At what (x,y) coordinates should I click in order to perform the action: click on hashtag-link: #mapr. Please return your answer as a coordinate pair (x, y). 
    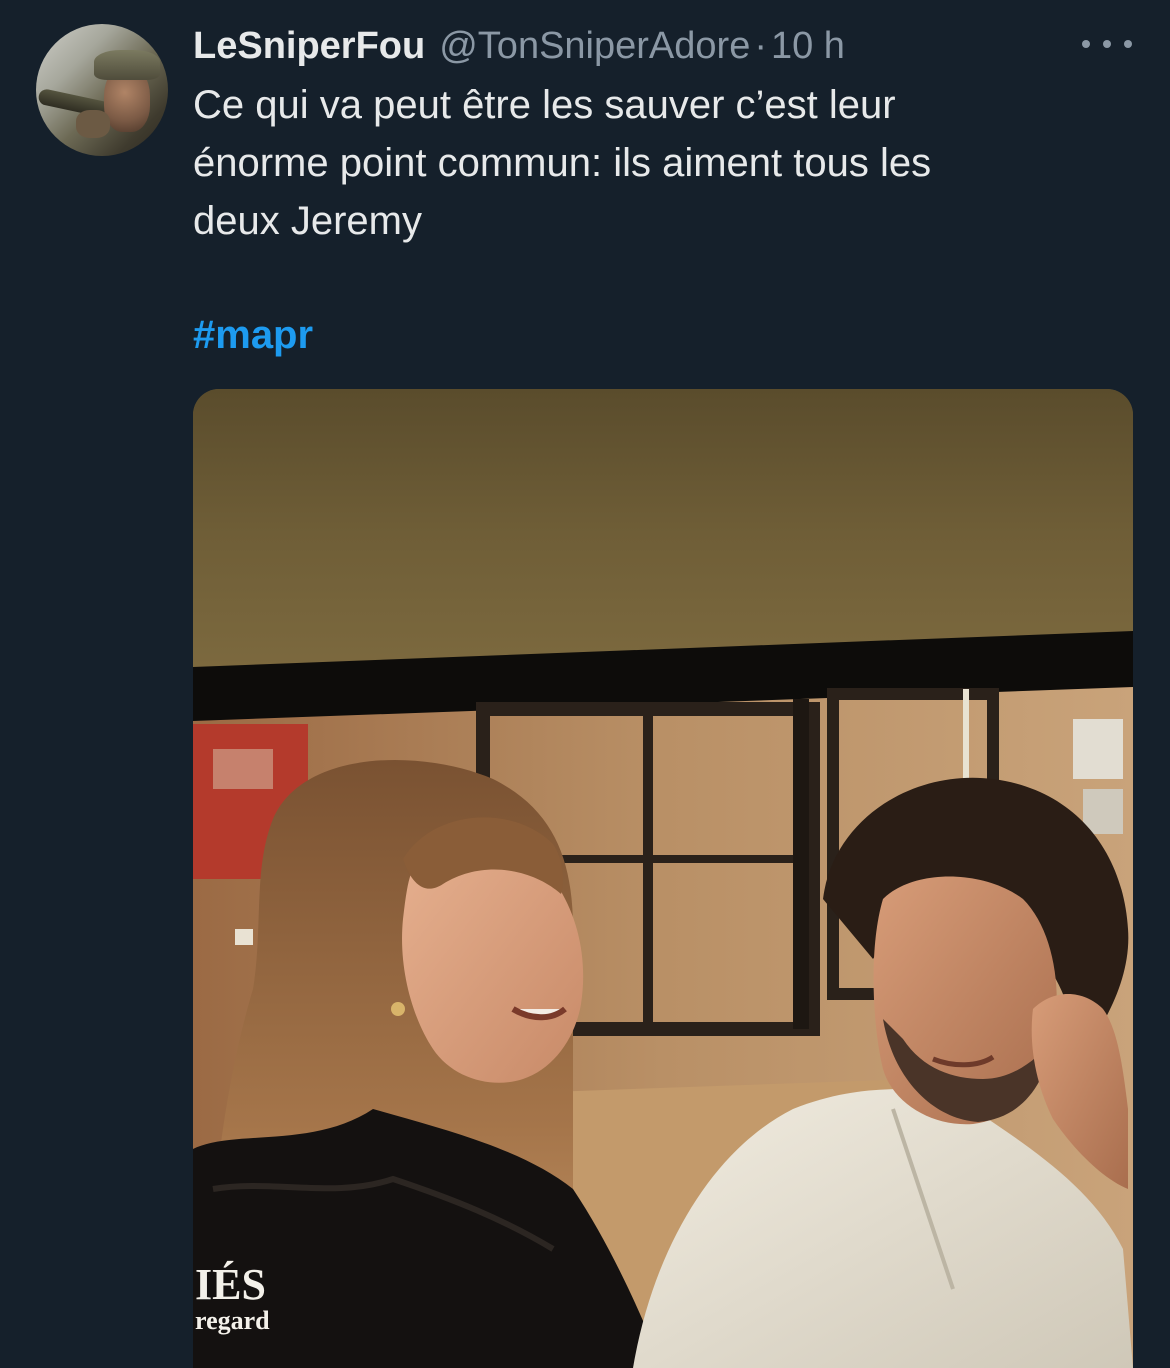
    Looking at the image, I should click on (253, 335).